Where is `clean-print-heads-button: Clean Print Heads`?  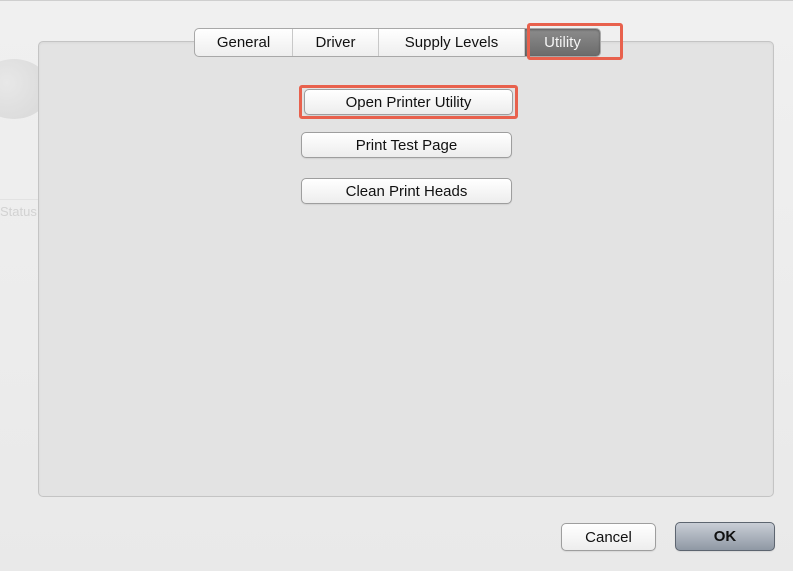 clean-print-heads-button: Clean Print Heads is located at coordinates (406, 191).